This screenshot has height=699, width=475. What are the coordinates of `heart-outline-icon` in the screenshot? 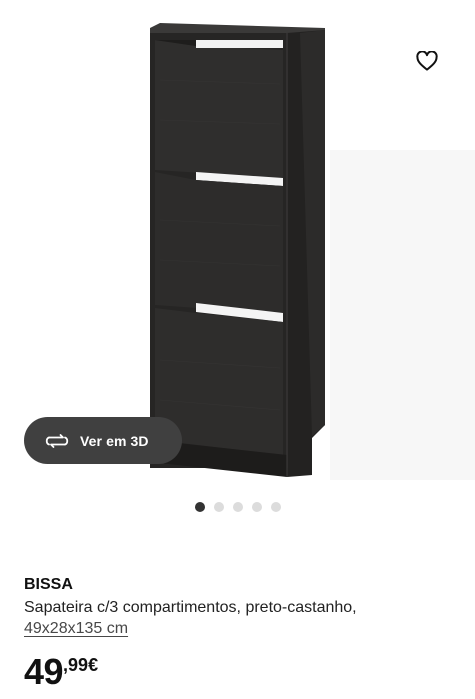 It's located at (427, 61).